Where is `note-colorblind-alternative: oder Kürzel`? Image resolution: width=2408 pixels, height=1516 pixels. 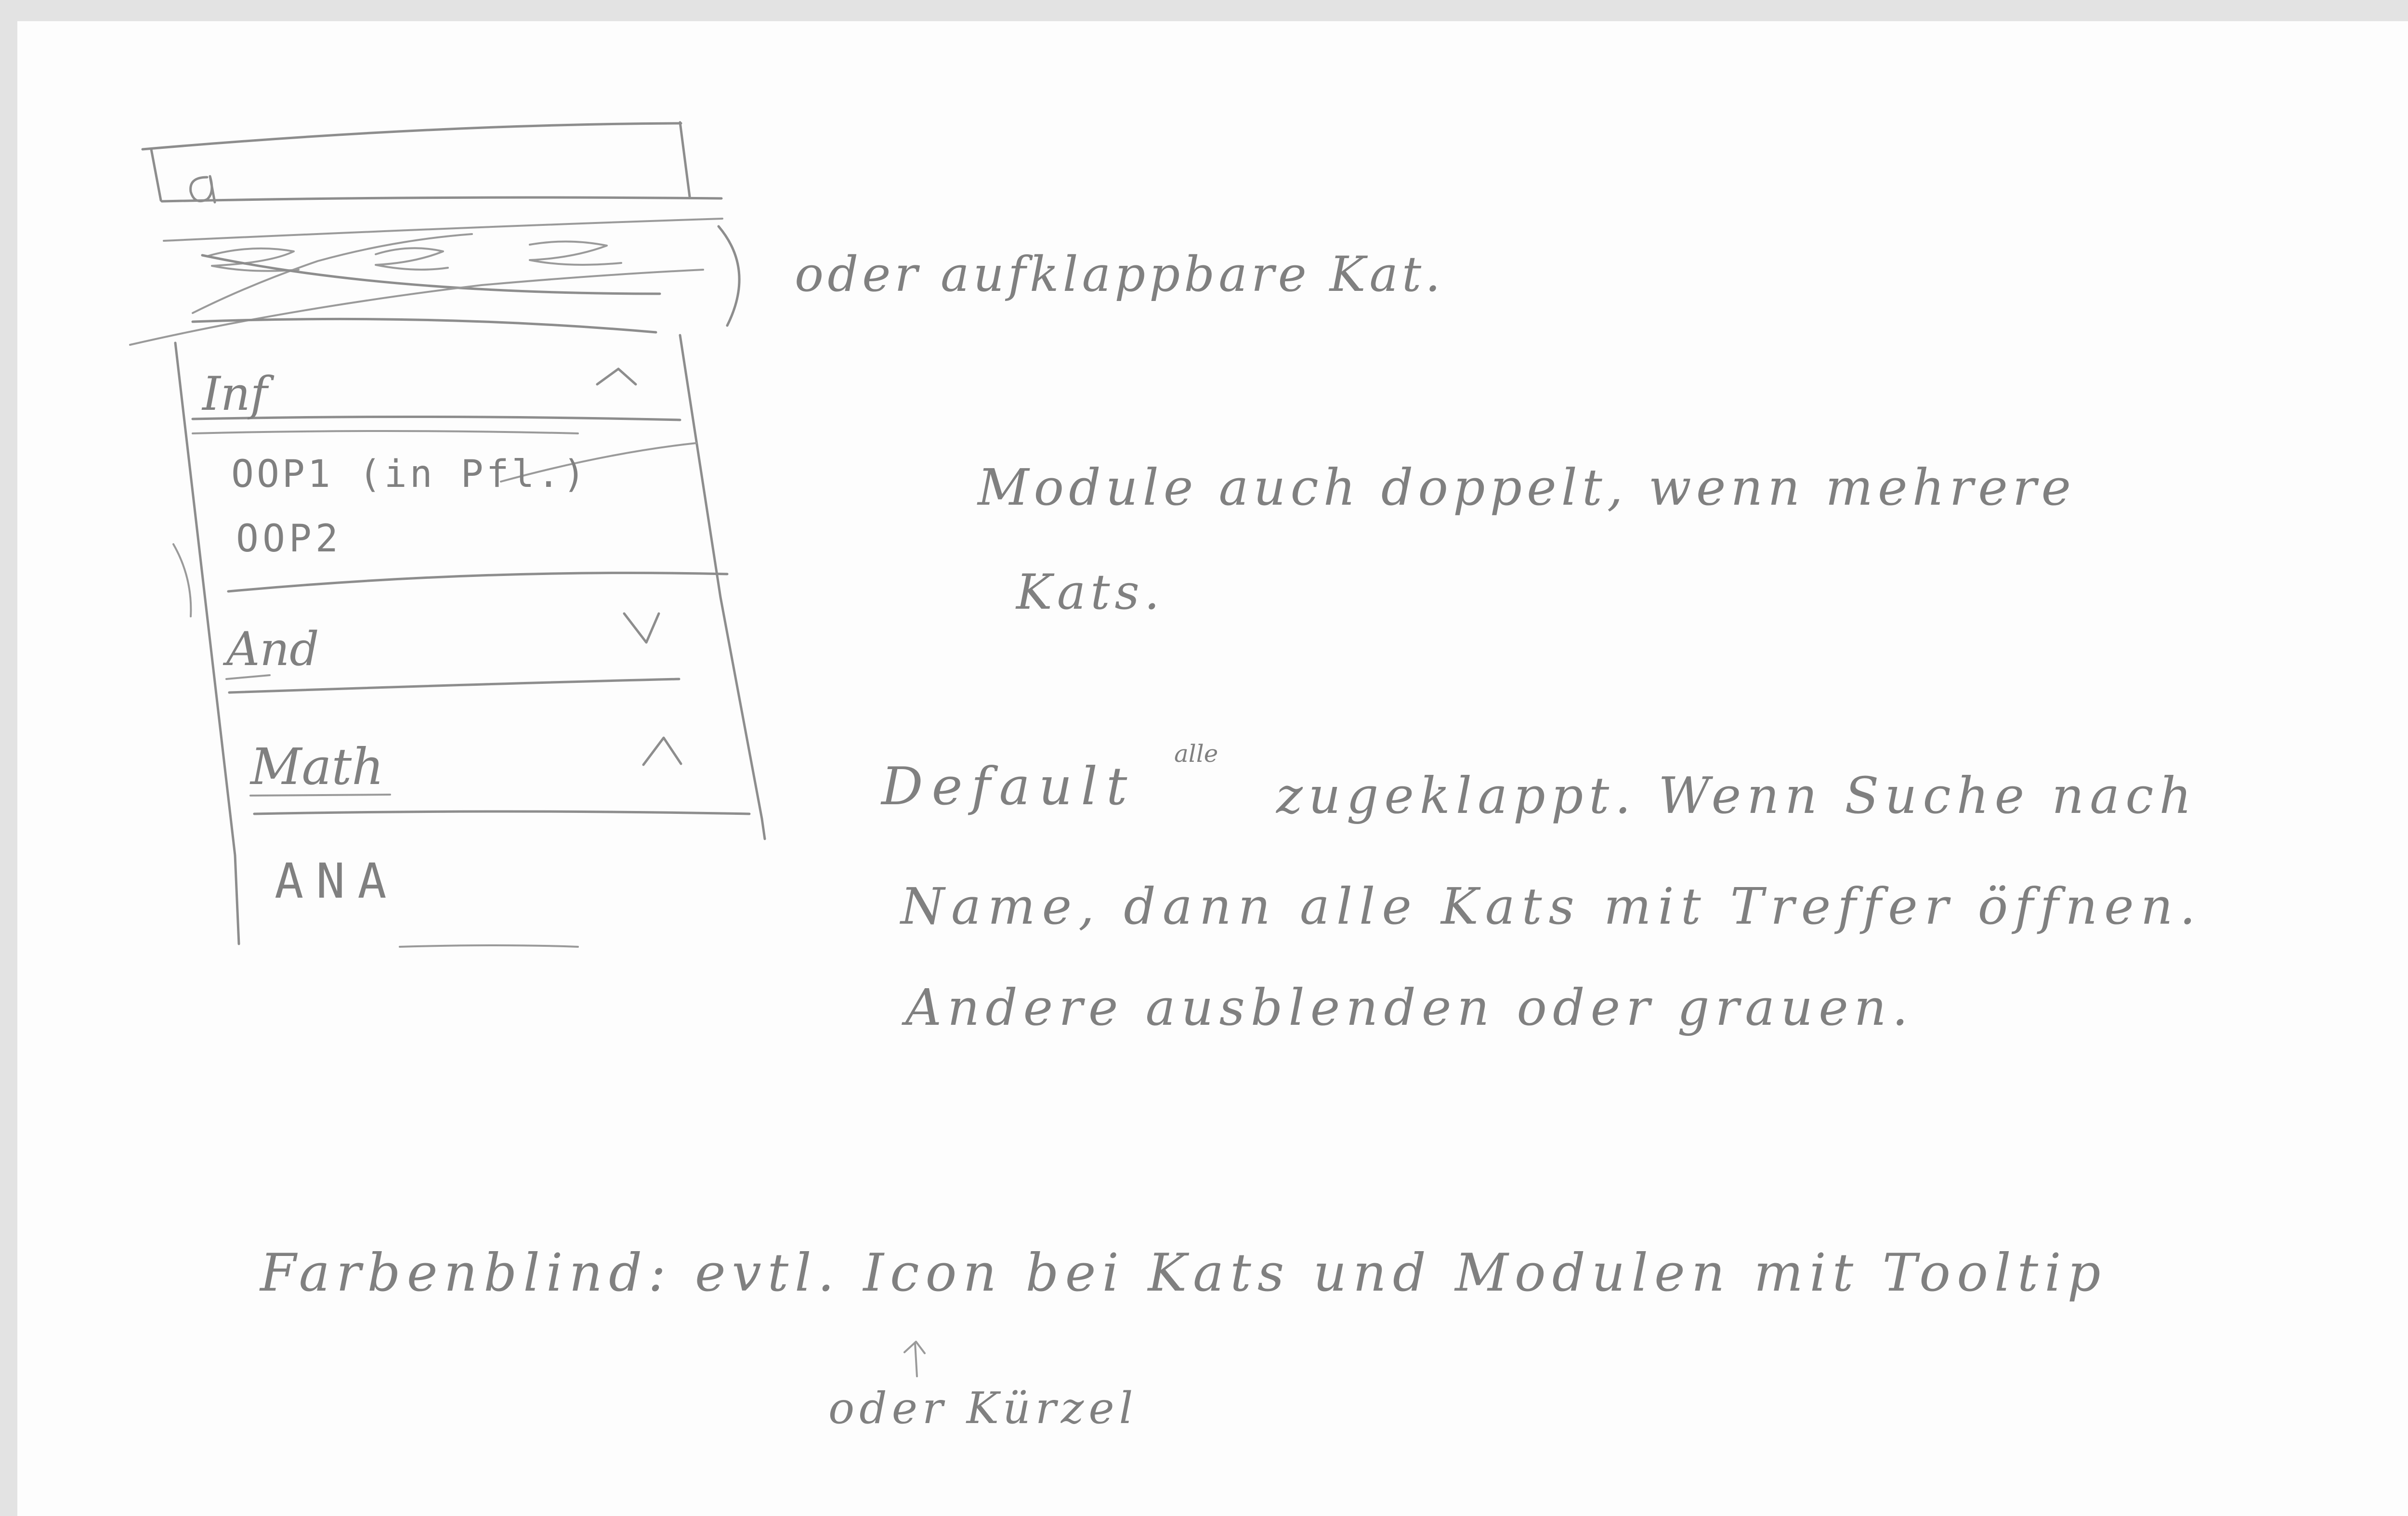 note-colorblind-alternative: oder Kürzel is located at coordinates (983, 1408).